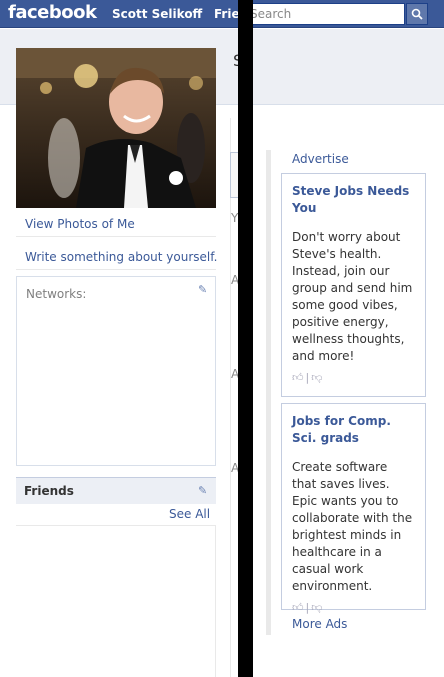 This screenshot has height=677, width=444. Describe the element at coordinates (80, 224) in the screenshot. I see `view-photos-link: View Photos of Me` at that location.